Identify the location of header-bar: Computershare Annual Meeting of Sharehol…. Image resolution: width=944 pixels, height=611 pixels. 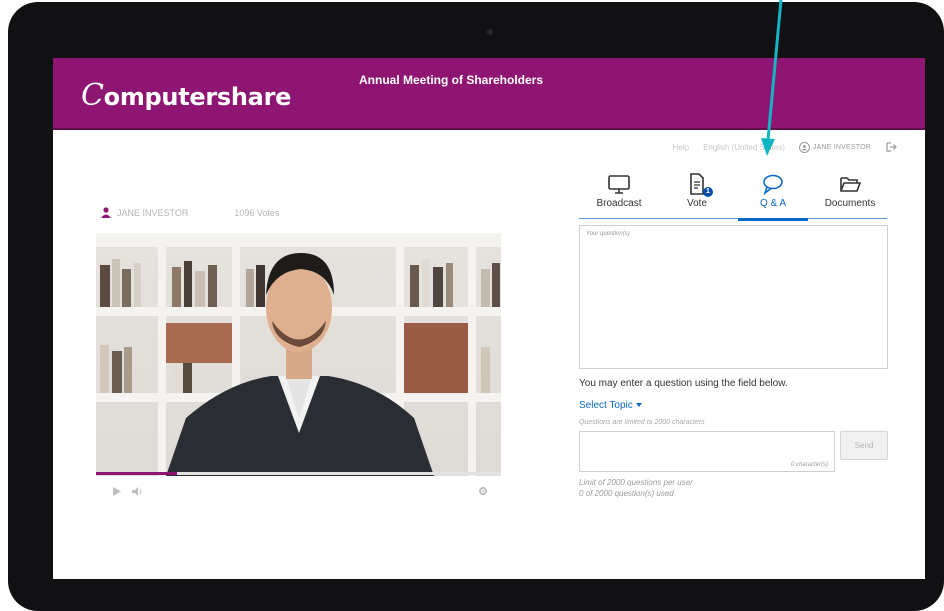
(489, 94).